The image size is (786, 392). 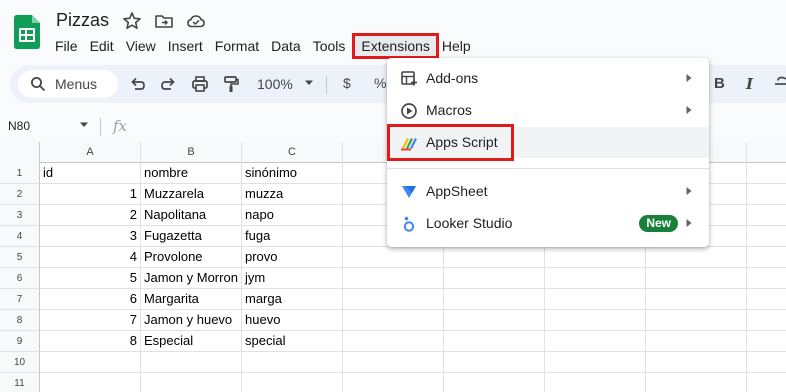 What do you see at coordinates (191, 320) in the screenshot?
I see `cell: Jamon y huevo` at bounding box center [191, 320].